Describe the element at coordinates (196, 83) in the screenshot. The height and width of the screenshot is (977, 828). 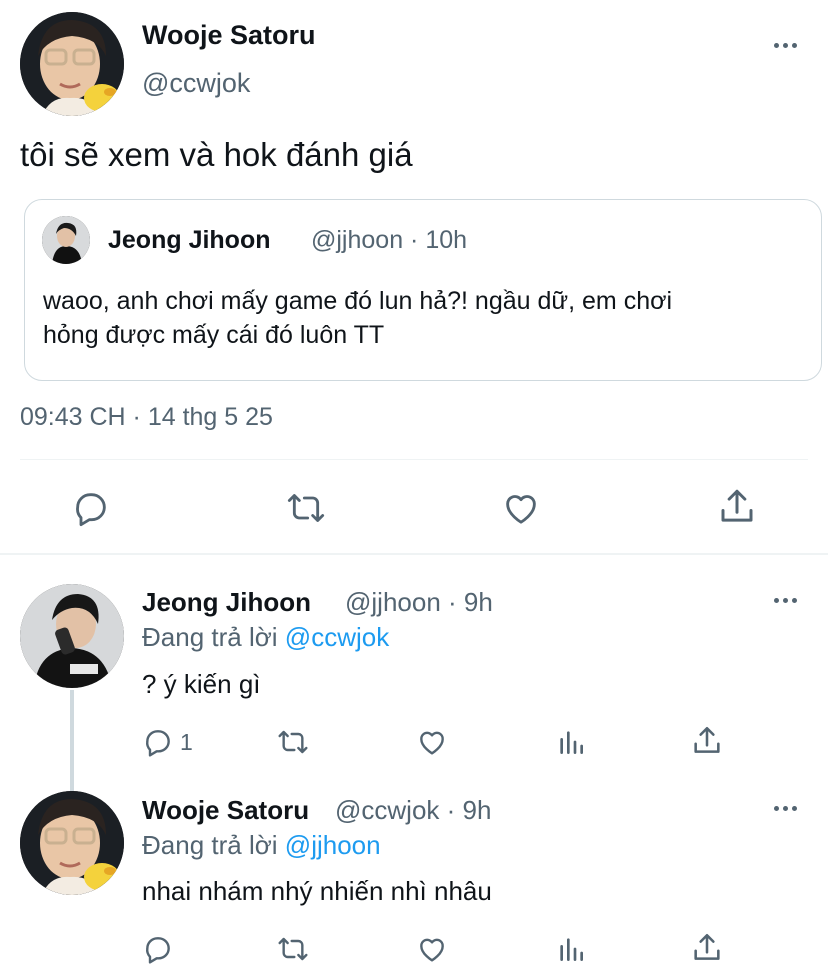
I see `author-handle: @ccwjok` at that location.